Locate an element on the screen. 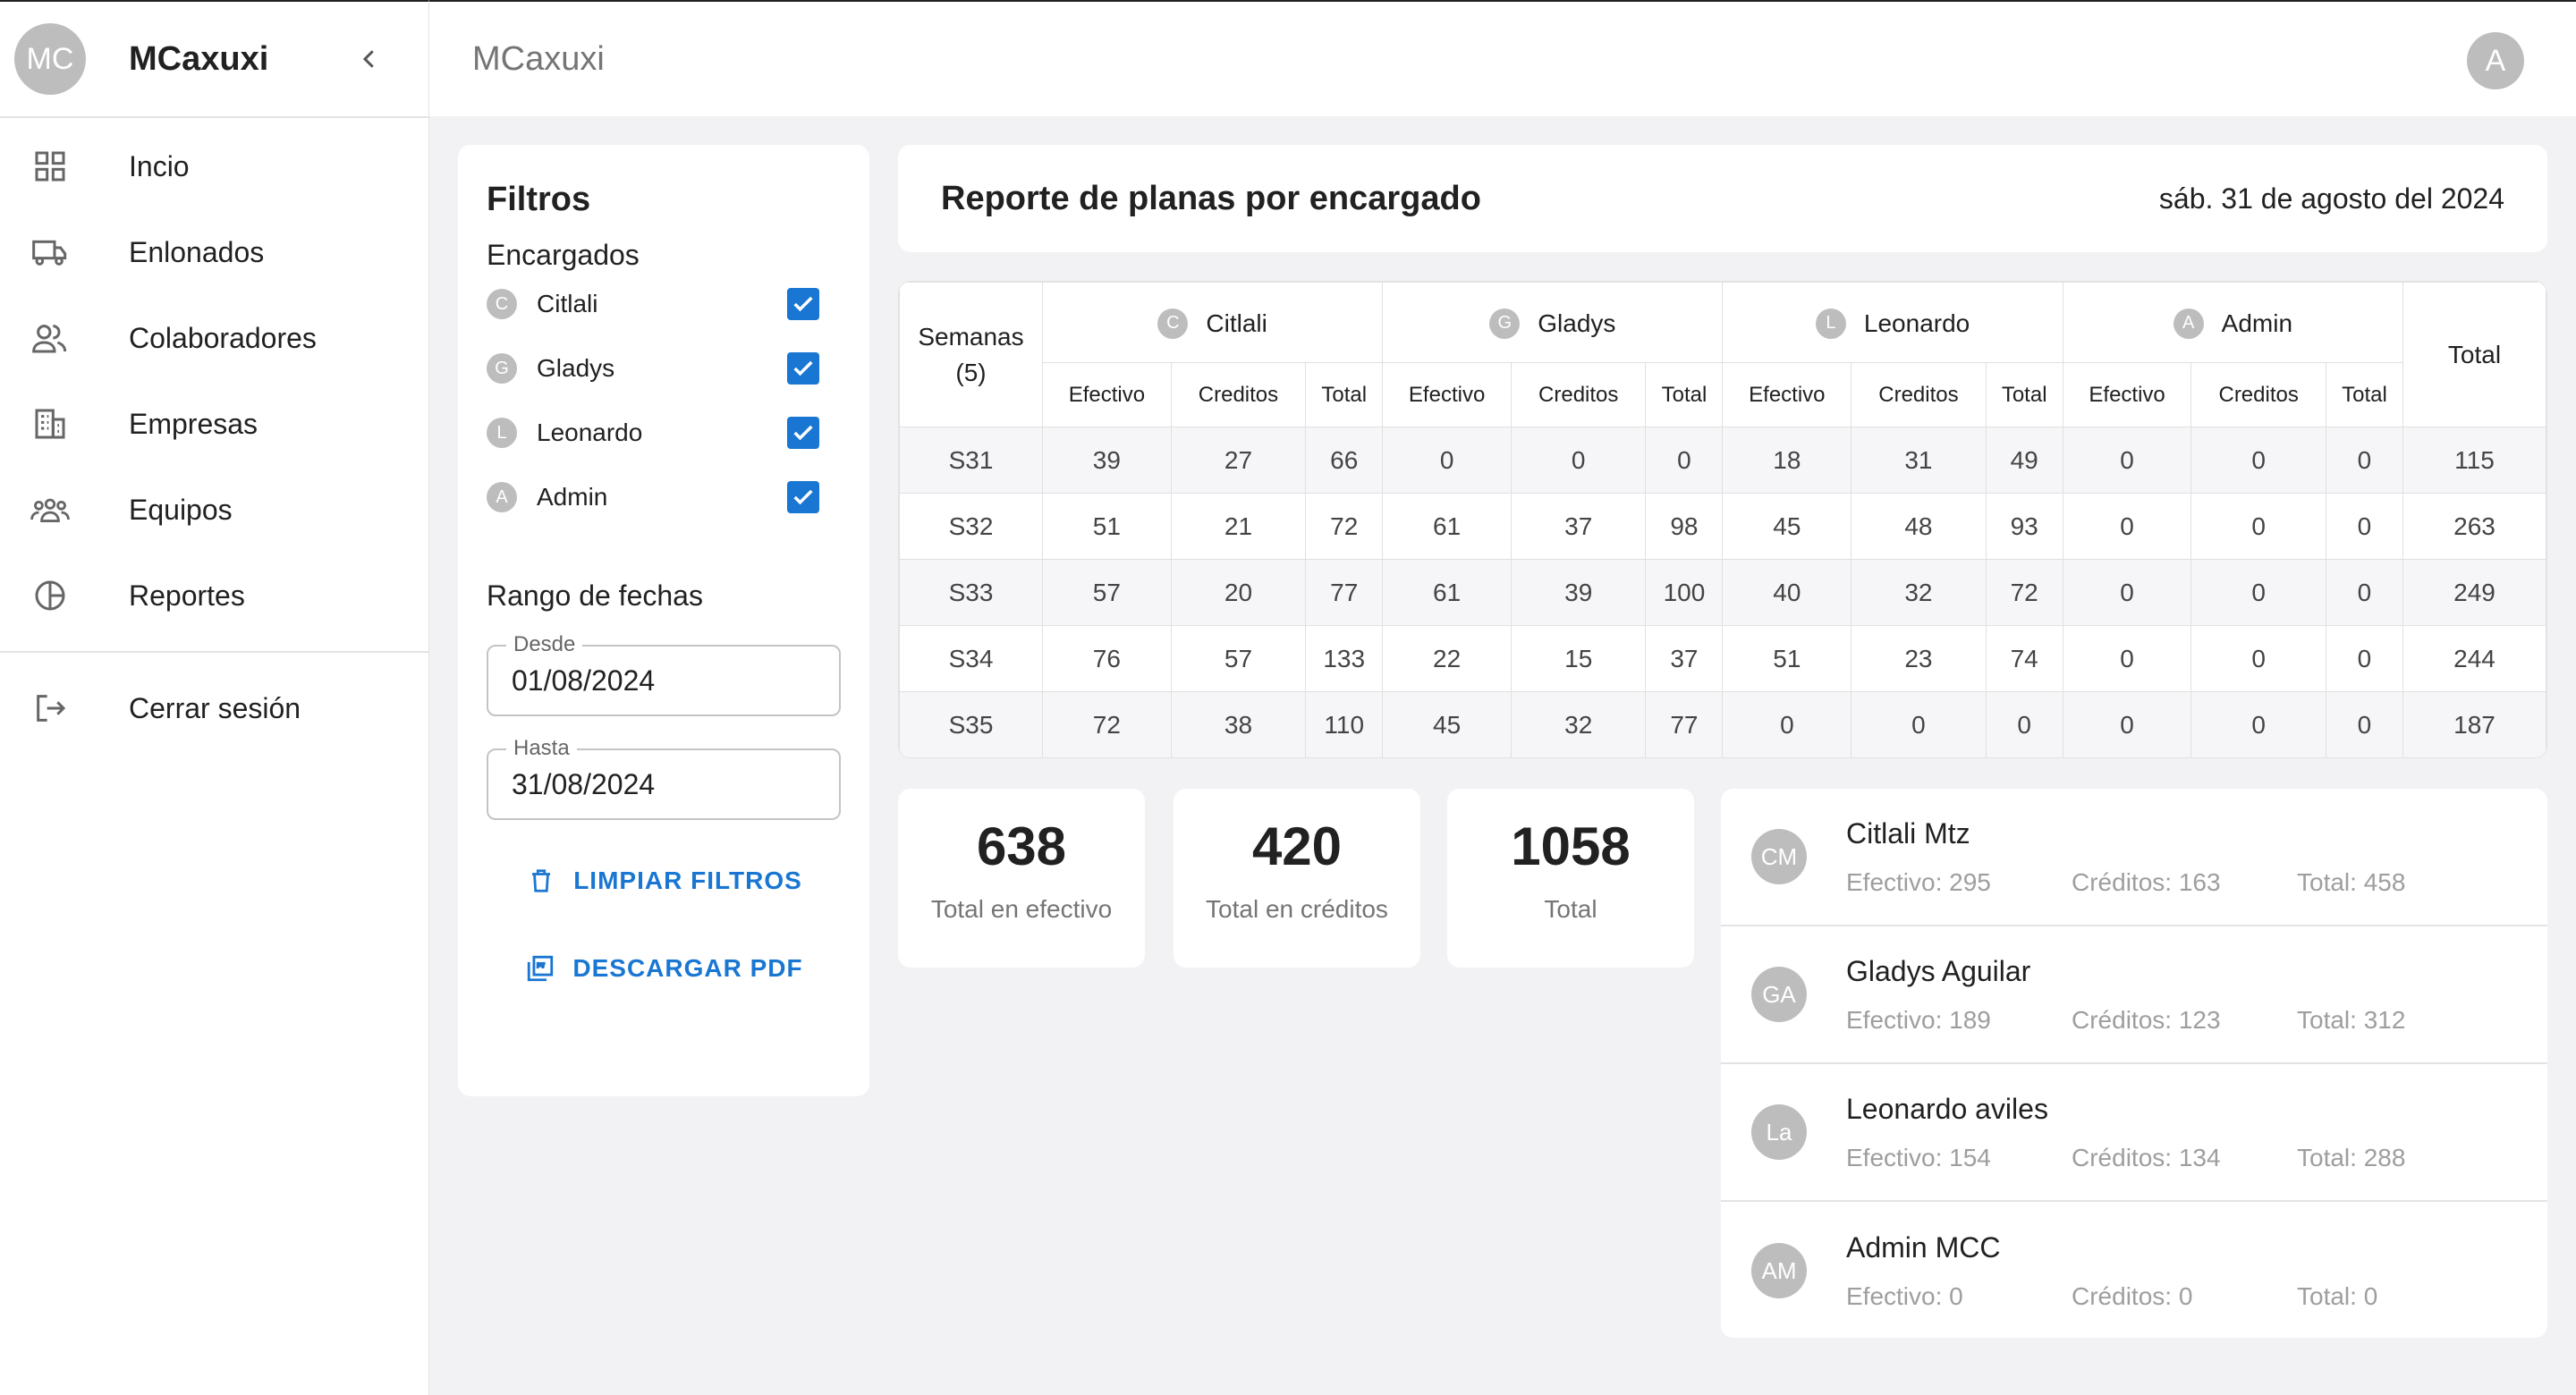 The height and width of the screenshot is (1395, 2576). report-title: Reporte de planas por encargado is located at coordinates (1211, 198).